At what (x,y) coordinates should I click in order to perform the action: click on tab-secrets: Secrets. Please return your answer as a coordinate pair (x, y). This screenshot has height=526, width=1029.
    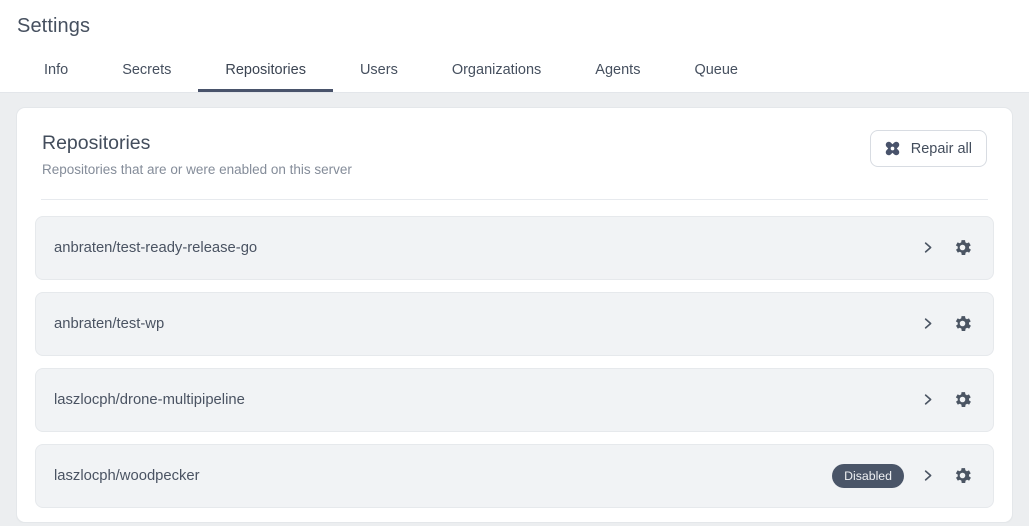
    Looking at the image, I should click on (146, 71).